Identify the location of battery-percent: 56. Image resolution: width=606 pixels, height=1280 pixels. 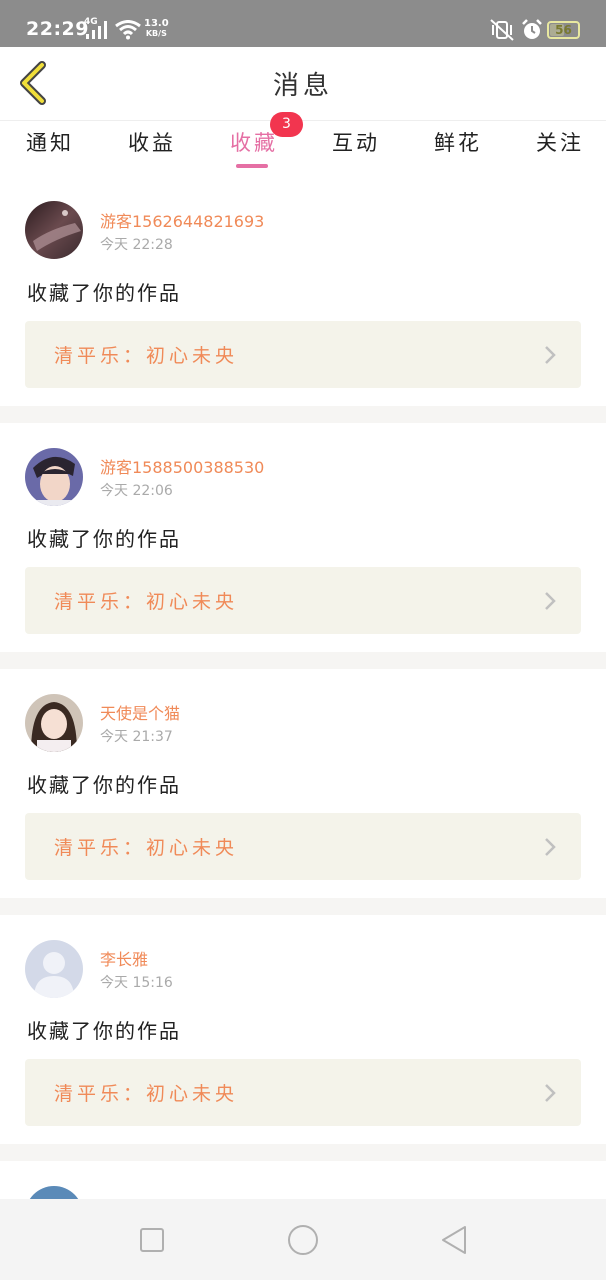
(563, 30).